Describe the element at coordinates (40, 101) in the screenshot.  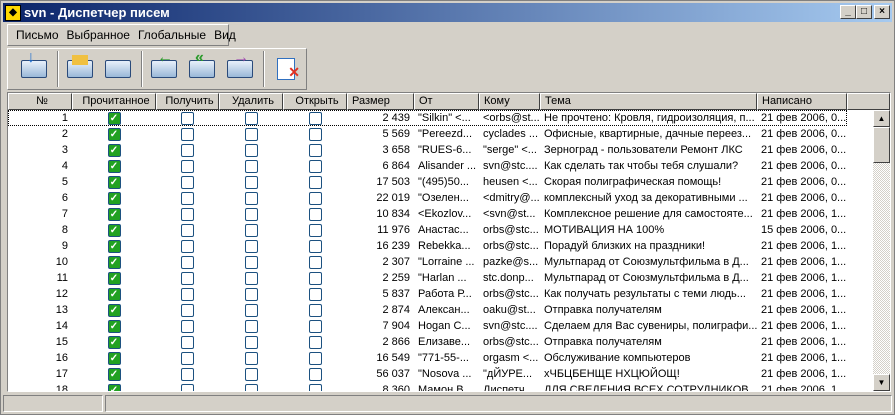
I see `column-header: №` at that location.